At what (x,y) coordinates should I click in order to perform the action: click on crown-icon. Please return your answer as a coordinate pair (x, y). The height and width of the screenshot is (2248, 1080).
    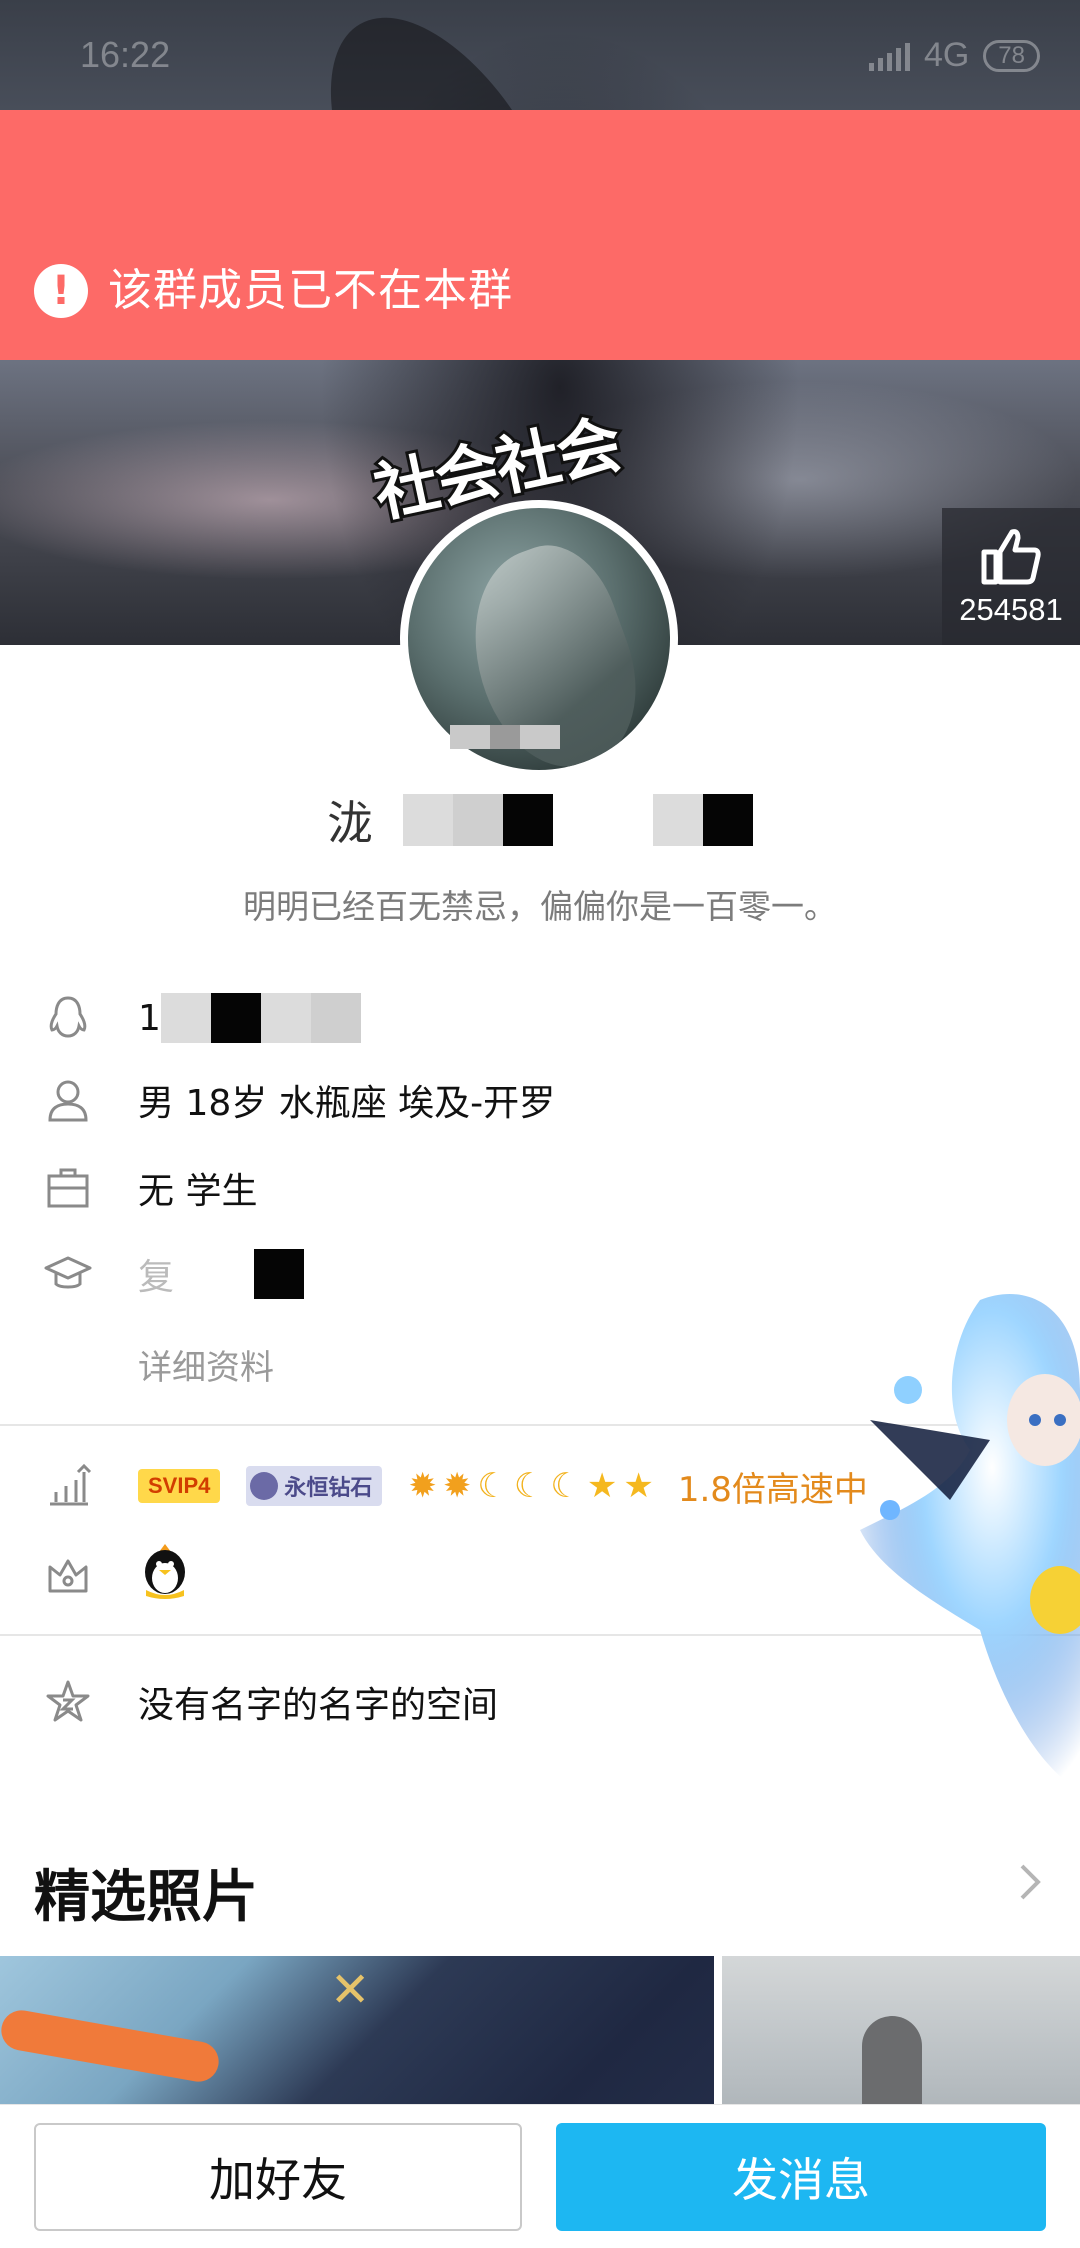
    Looking at the image, I should click on (68, 1576).